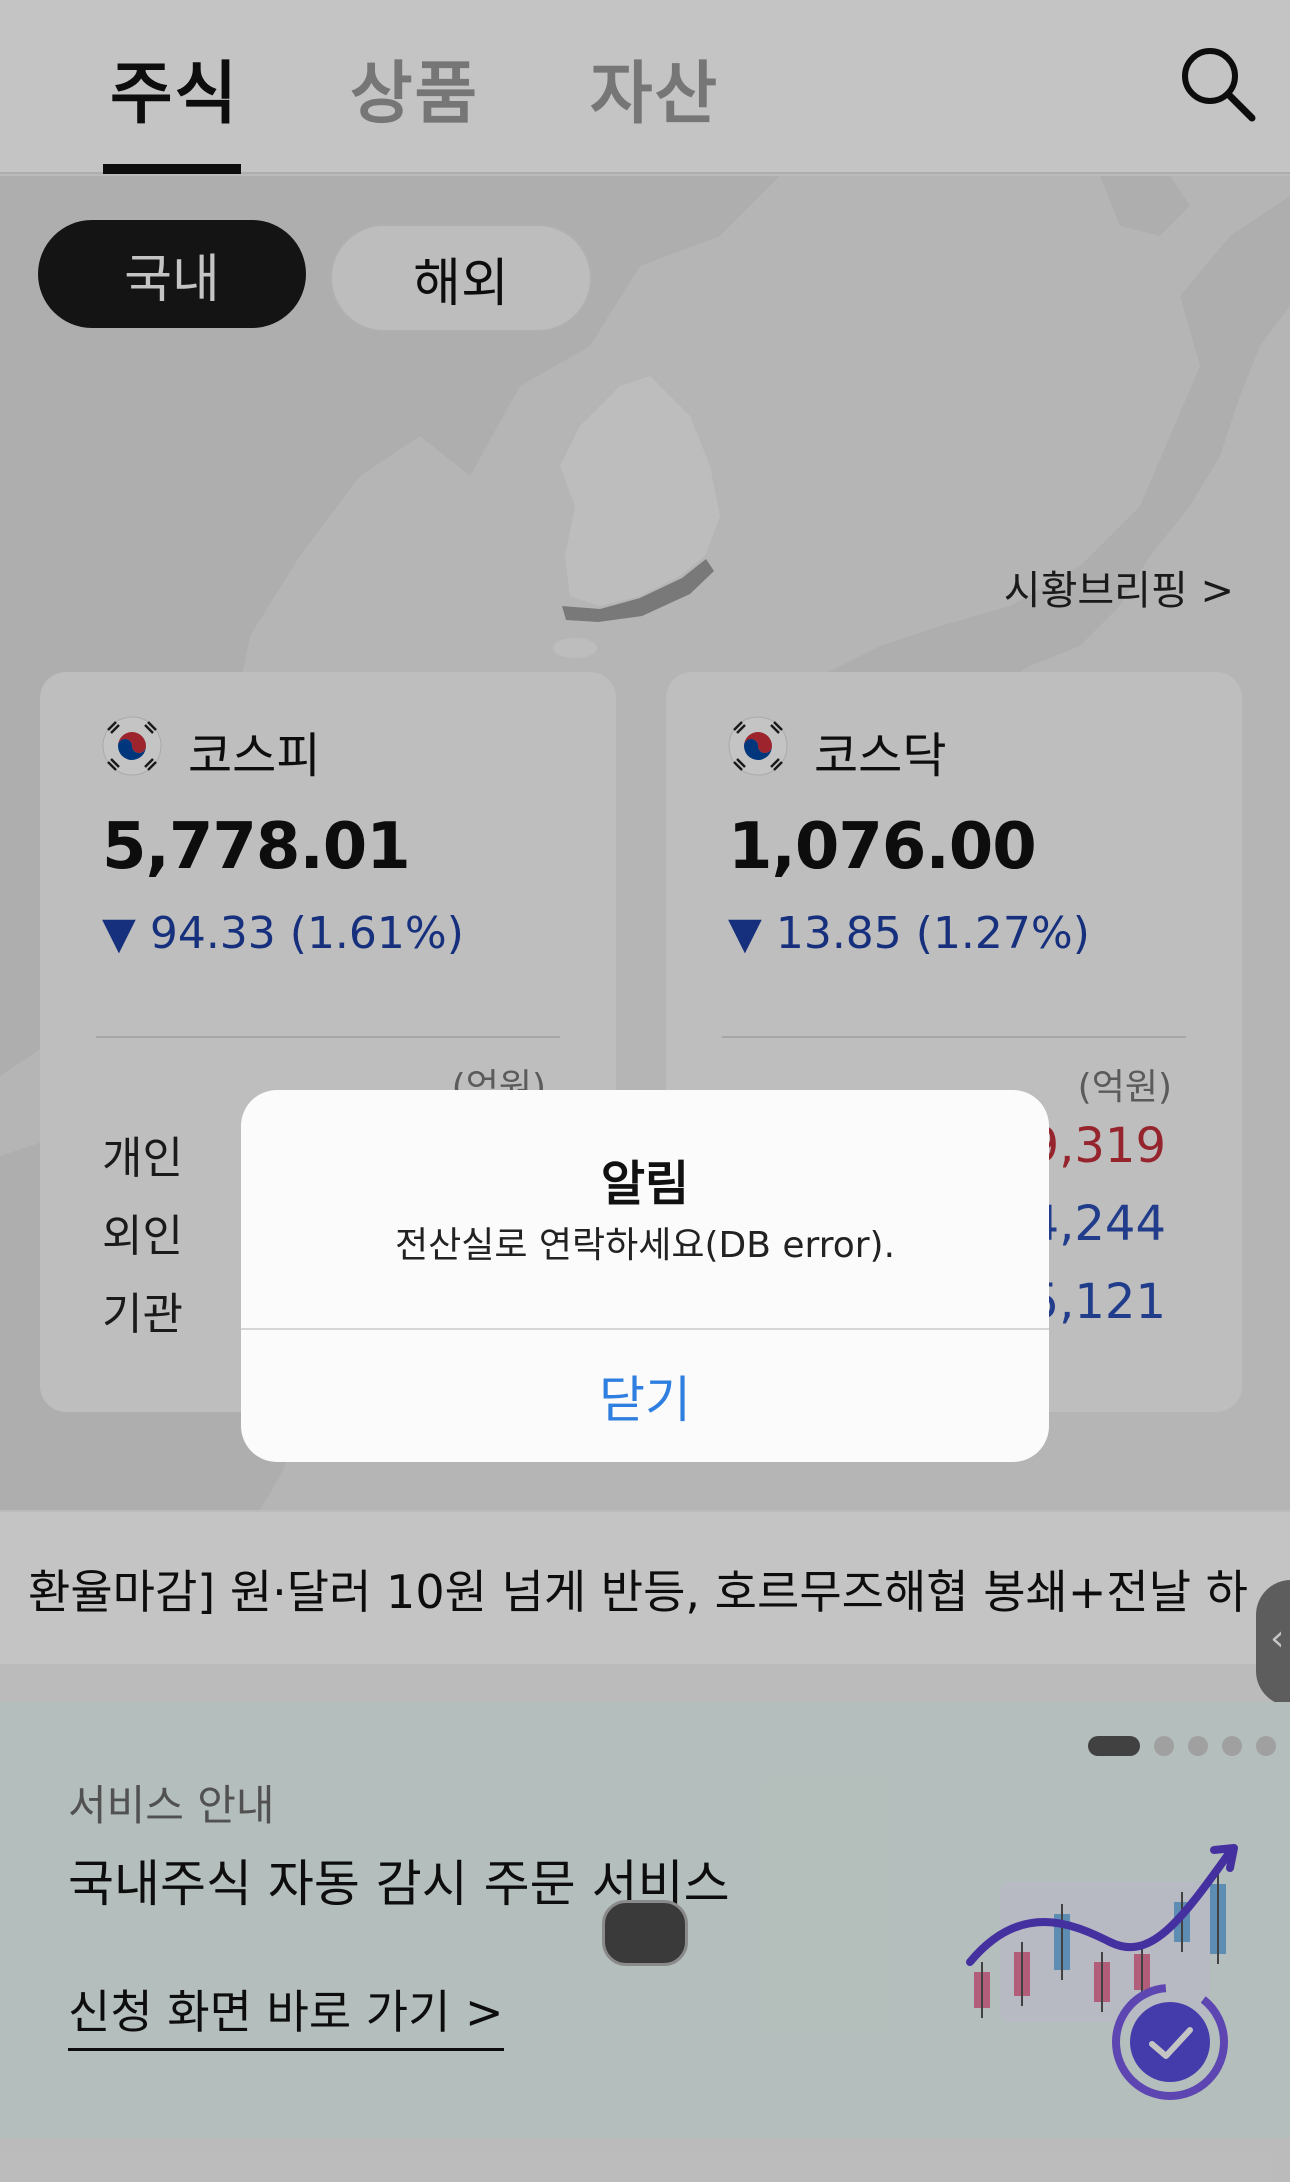 The image size is (1290, 2182). What do you see at coordinates (645, 1396) in the screenshot?
I see `close-button: 닫기` at bounding box center [645, 1396].